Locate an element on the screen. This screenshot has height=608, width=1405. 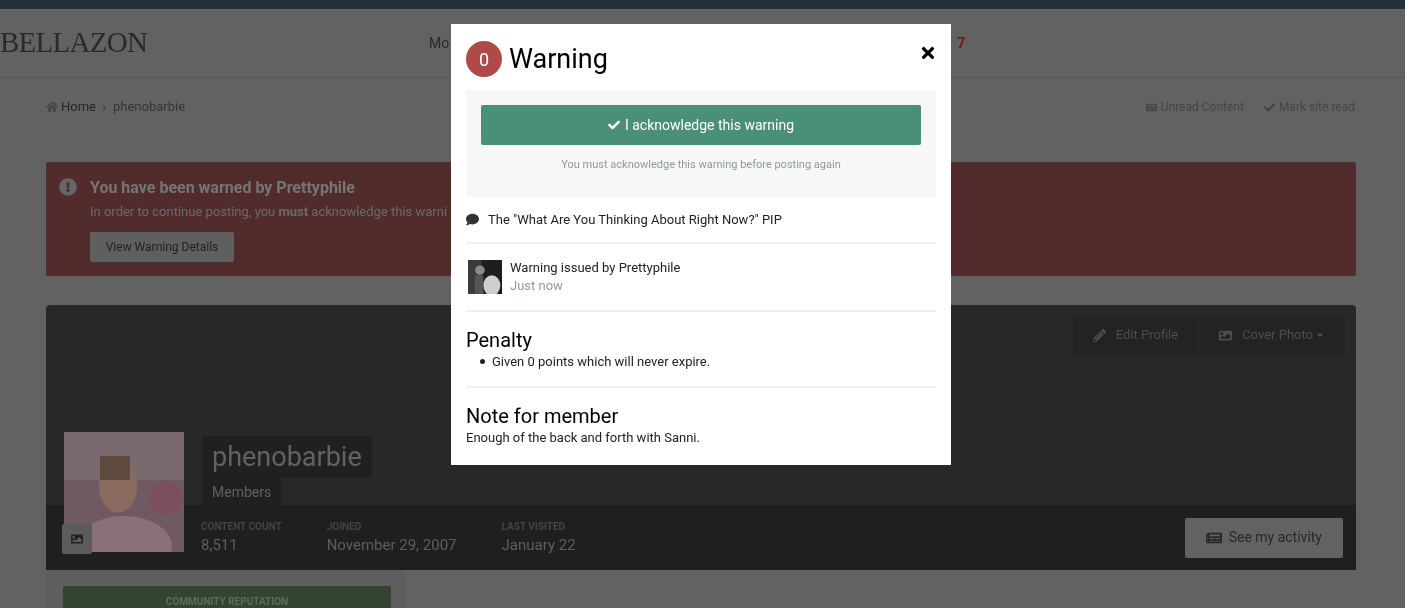
penalty-item: Given 0 points which will never expire. is located at coordinates (601, 362).